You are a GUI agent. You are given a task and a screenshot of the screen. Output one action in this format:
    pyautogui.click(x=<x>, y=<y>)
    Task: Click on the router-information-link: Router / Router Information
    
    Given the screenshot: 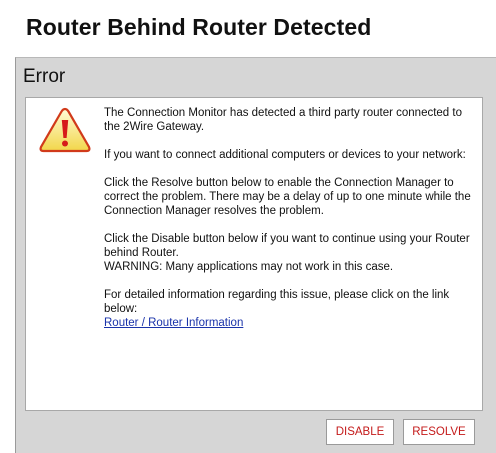 What is the action you would take?
    pyautogui.click(x=173, y=323)
    